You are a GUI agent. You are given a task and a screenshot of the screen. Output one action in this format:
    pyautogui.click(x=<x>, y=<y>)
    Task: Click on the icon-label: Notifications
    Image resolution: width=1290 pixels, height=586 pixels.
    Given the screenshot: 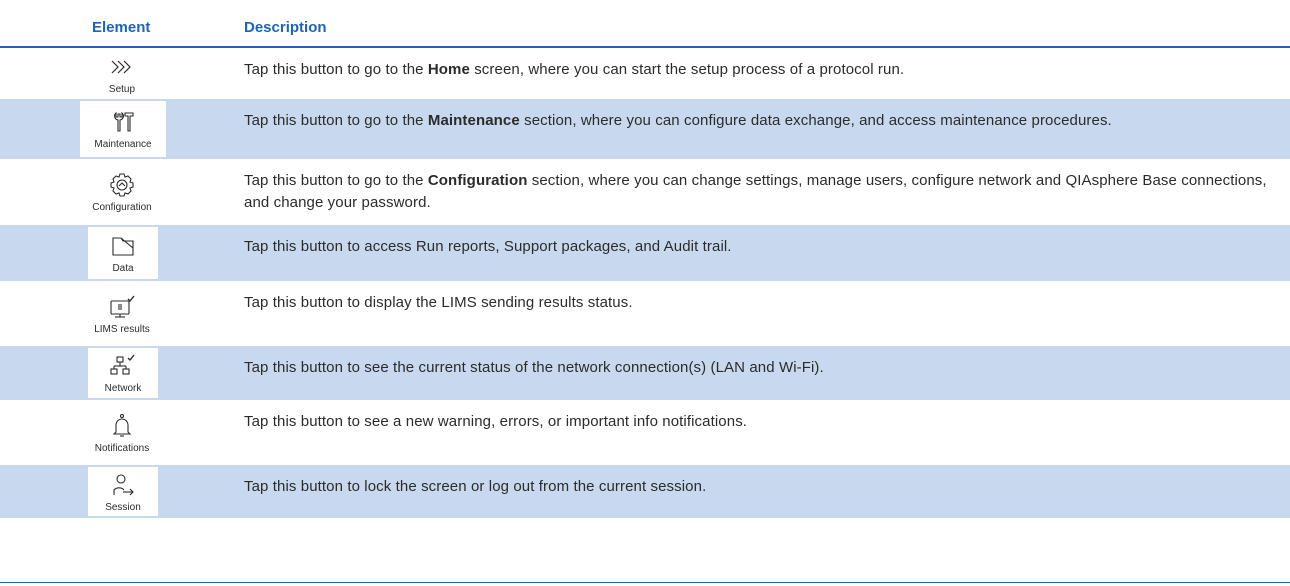 What is the action you would take?
    pyautogui.click(x=122, y=448)
    